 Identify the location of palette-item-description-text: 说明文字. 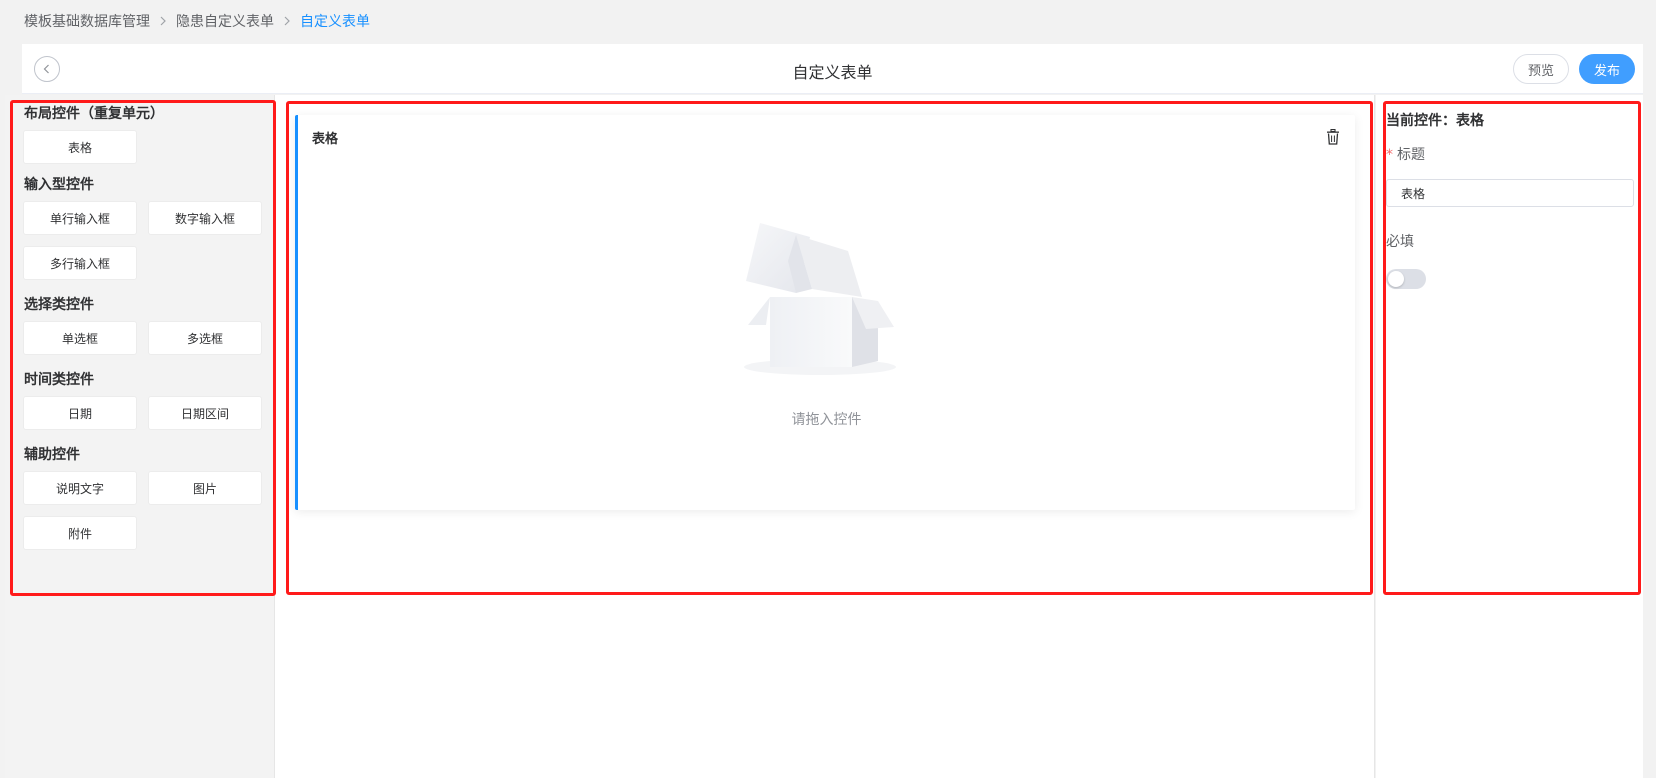
(80, 488).